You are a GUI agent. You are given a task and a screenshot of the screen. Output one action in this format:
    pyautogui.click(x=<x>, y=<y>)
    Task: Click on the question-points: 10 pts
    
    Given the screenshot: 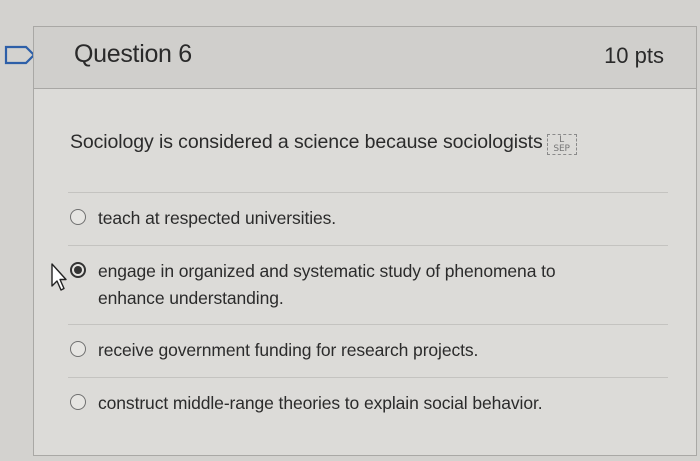 What is the action you would take?
    pyautogui.click(x=634, y=55)
    